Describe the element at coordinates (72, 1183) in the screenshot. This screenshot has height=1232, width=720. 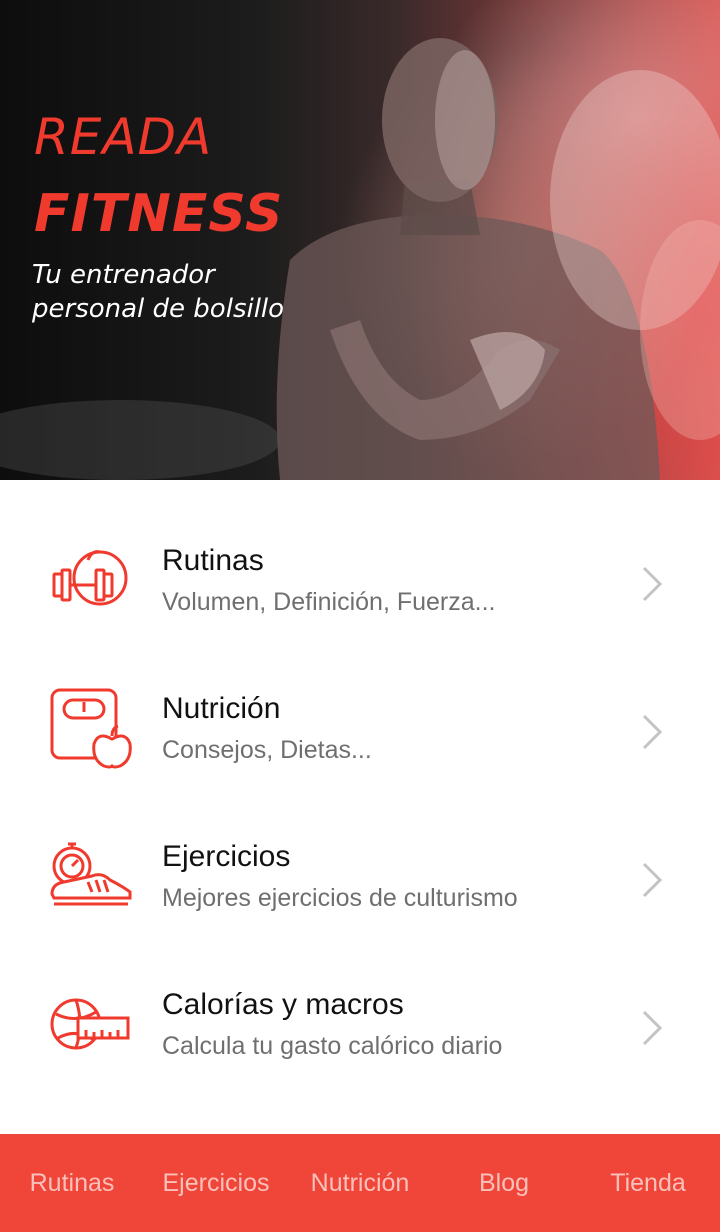
I see `nav-tab-rutinas: Rutinas` at that location.